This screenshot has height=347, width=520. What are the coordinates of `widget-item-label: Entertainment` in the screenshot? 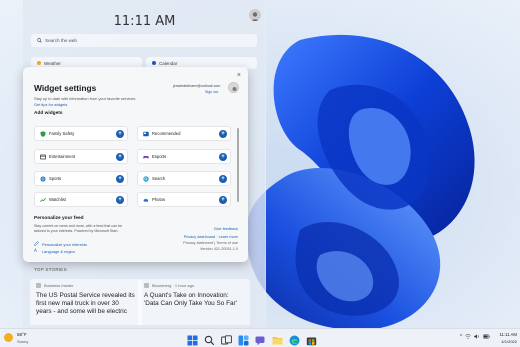 It's located at (62, 156).